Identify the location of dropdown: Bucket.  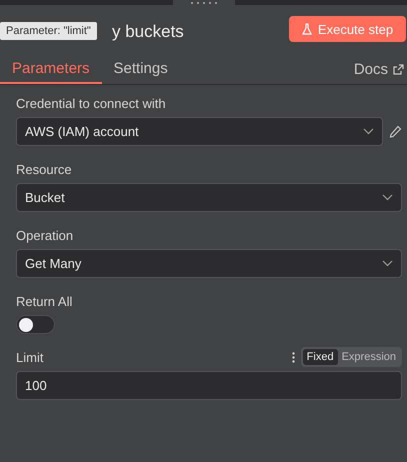
(209, 197).